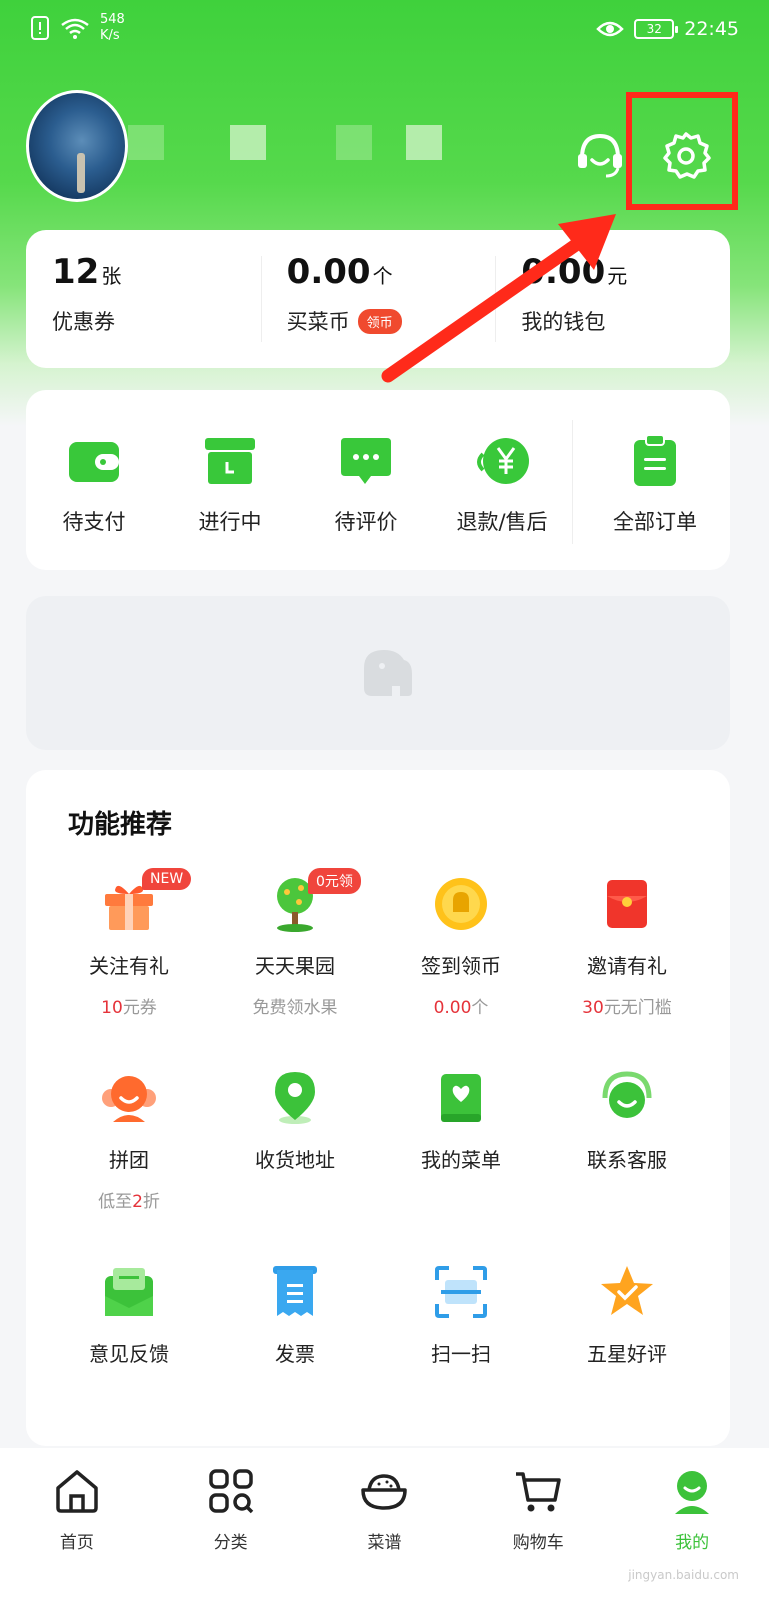 Image resolution: width=769 pixels, height=1600 pixels. Describe the element at coordinates (75, 28) in the screenshot. I see `wifi-icon` at that location.